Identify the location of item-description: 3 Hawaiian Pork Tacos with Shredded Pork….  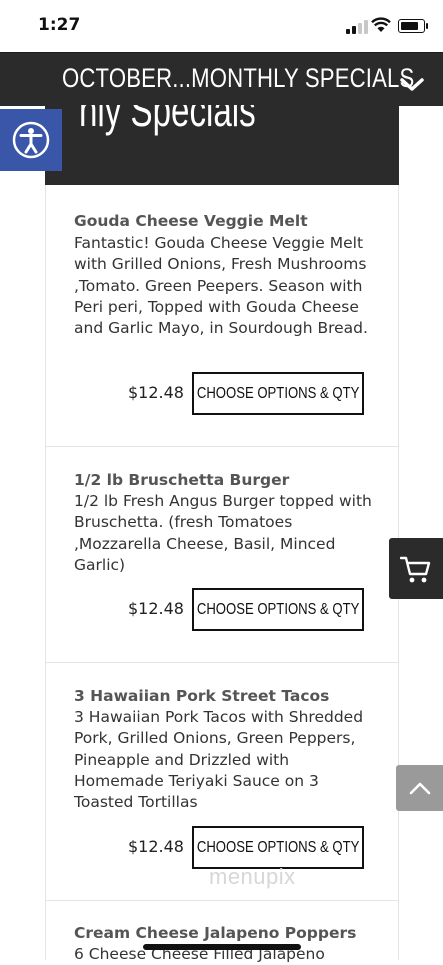
(219, 760).